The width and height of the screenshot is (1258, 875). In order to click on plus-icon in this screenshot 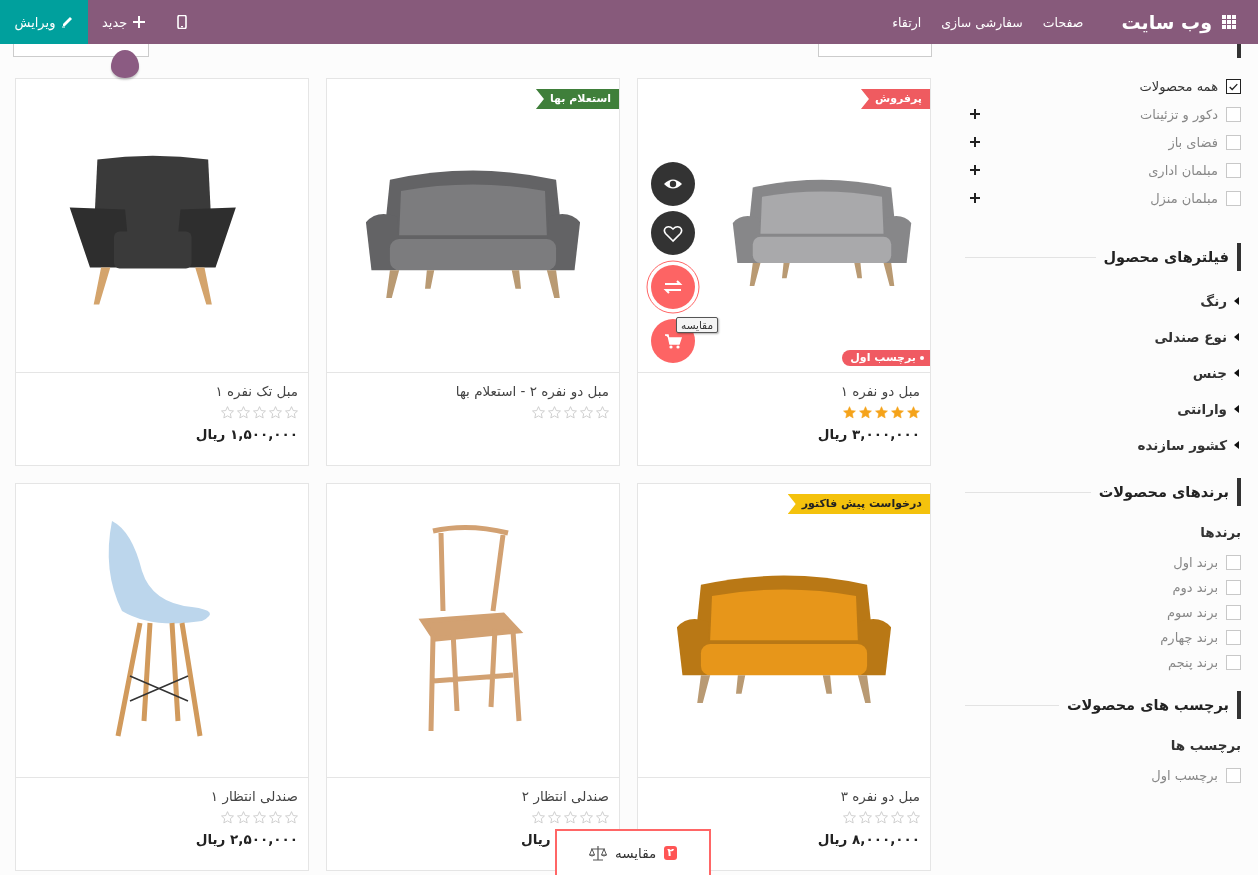, I will do `click(139, 22)`.